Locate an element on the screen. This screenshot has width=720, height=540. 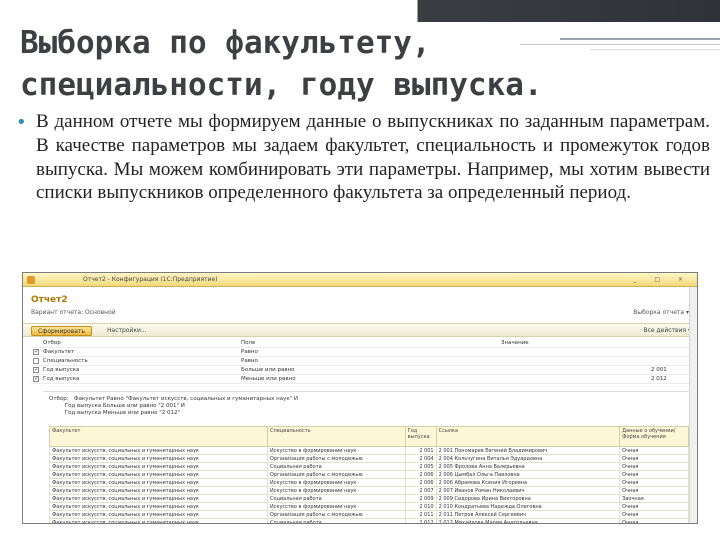
filter-header-row: Отбор Поле Значение is located at coordinates (361, 343).